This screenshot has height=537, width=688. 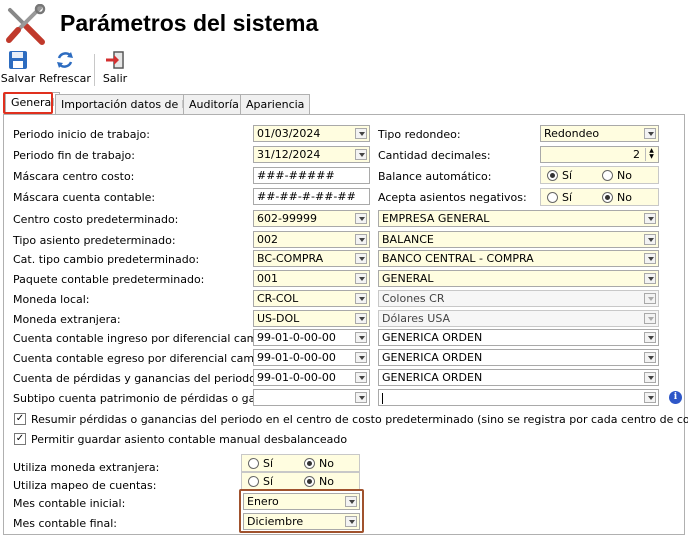 What do you see at coordinates (567, 197) in the screenshot?
I see `acepta-neg-si-label: Sí` at bounding box center [567, 197].